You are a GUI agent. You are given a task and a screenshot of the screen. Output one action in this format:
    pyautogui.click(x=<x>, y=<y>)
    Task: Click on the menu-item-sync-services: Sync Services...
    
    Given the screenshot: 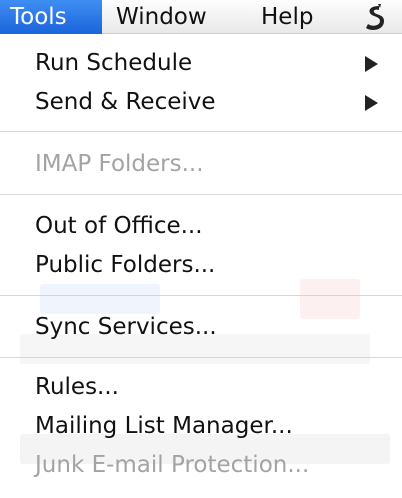 What is the action you would take?
    pyautogui.click(x=126, y=327)
    